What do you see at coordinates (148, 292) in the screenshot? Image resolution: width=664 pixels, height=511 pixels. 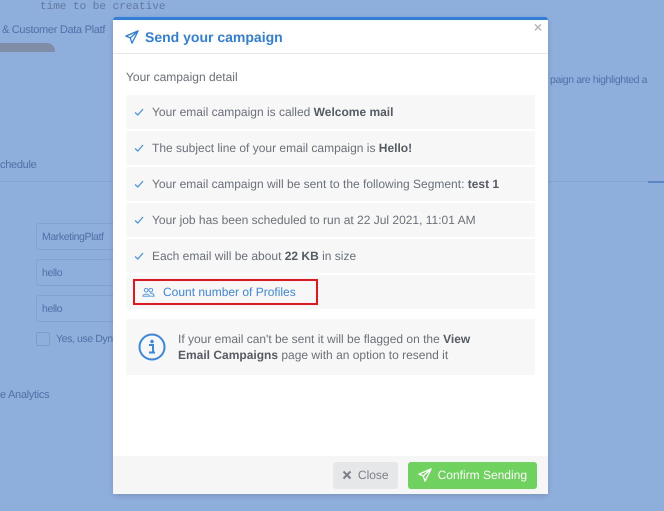 I see `people-icon` at bounding box center [148, 292].